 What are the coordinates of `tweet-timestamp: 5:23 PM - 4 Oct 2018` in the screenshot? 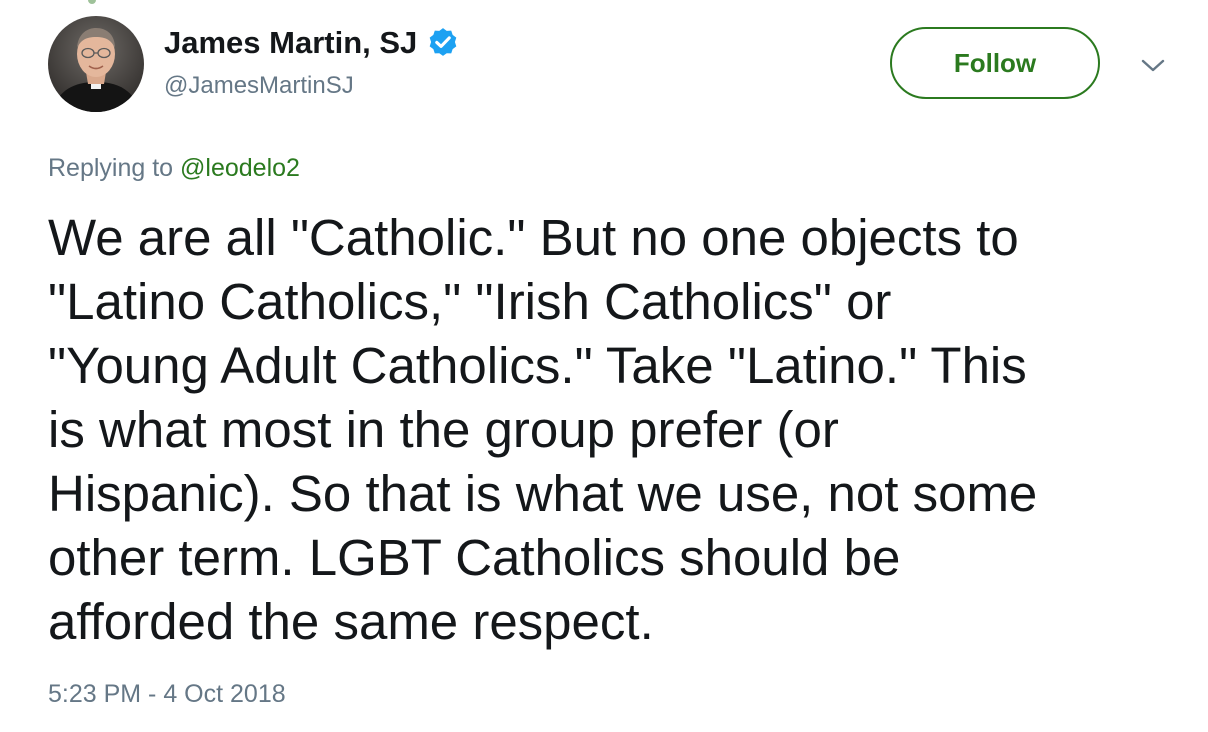 It's located at (167, 694).